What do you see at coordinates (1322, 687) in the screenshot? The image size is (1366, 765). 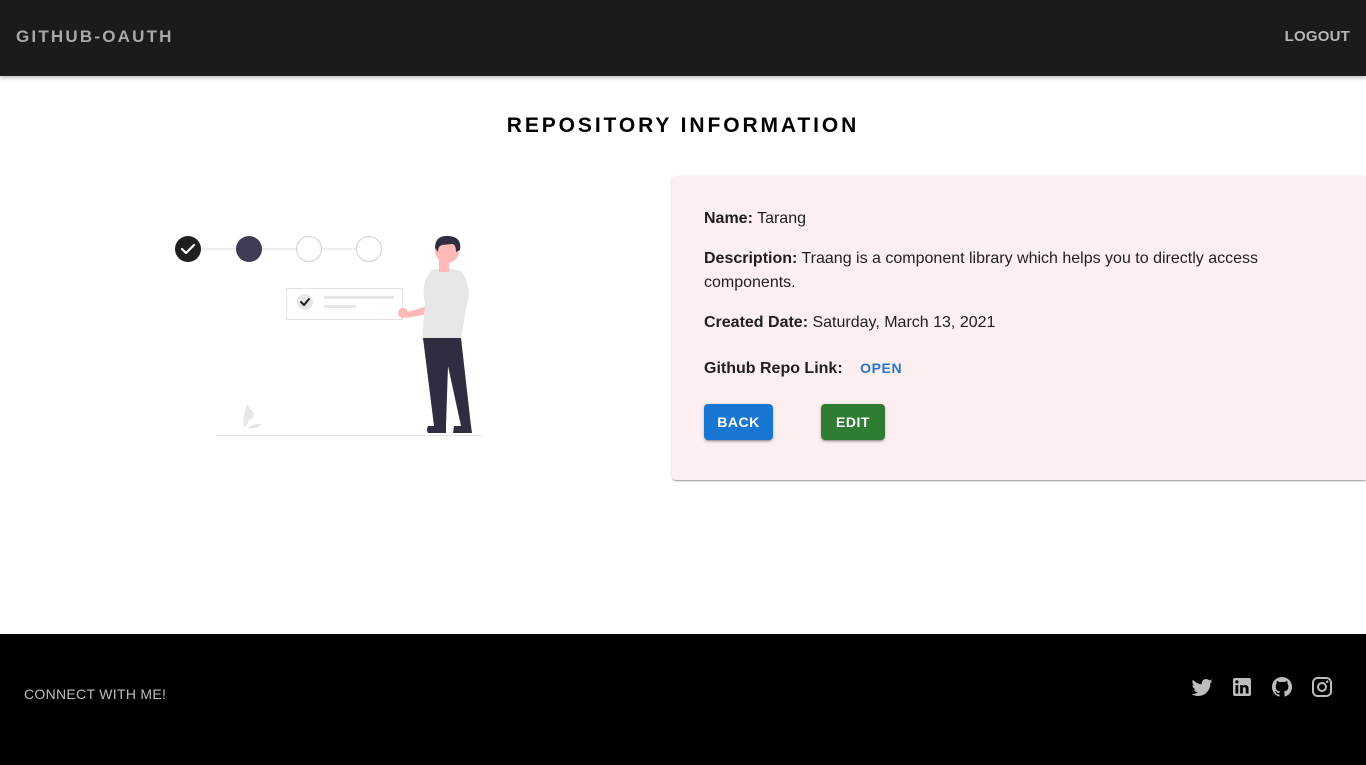 I see `instagram-icon` at bounding box center [1322, 687].